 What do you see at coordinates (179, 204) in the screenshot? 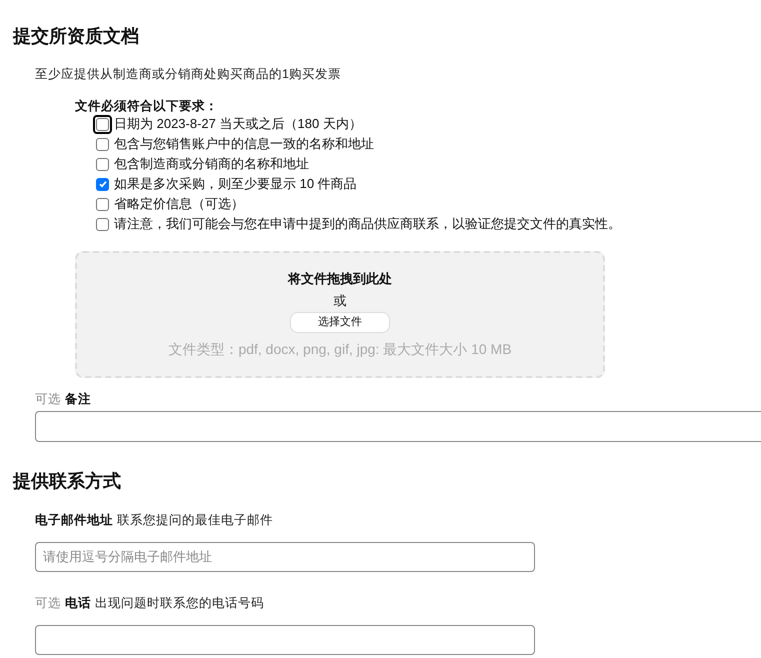
I see `requirement-label: 省略定价信息（可选）` at bounding box center [179, 204].